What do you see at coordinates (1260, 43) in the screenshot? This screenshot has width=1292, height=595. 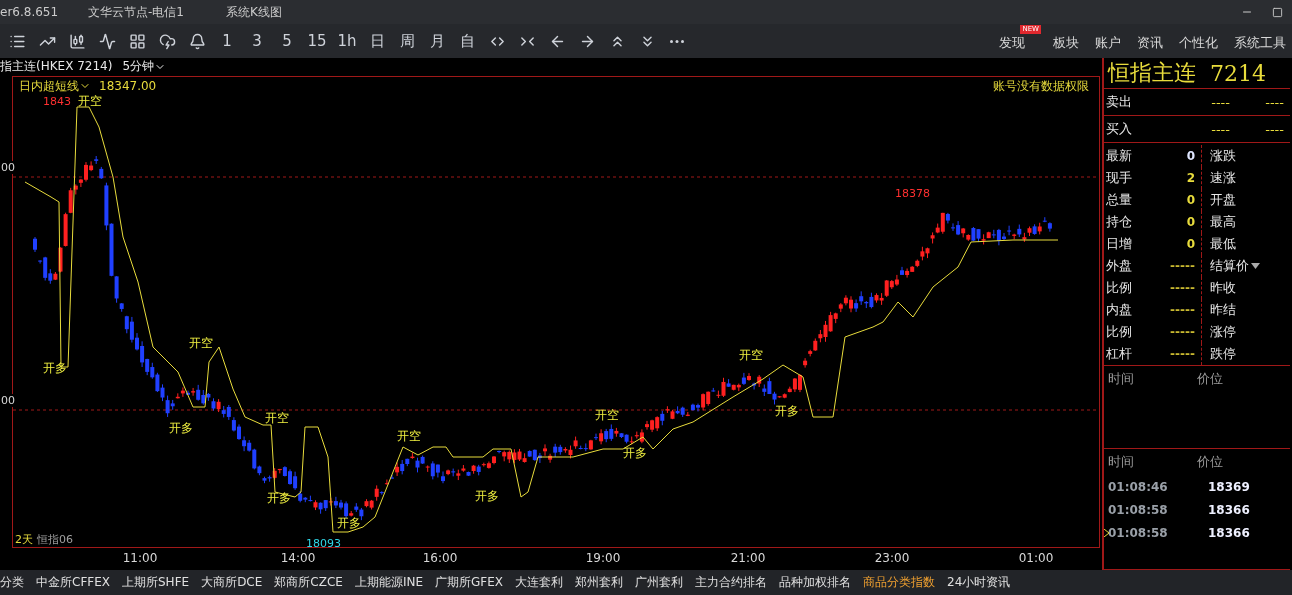 I see `menu-item: 系统工具` at bounding box center [1260, 43].